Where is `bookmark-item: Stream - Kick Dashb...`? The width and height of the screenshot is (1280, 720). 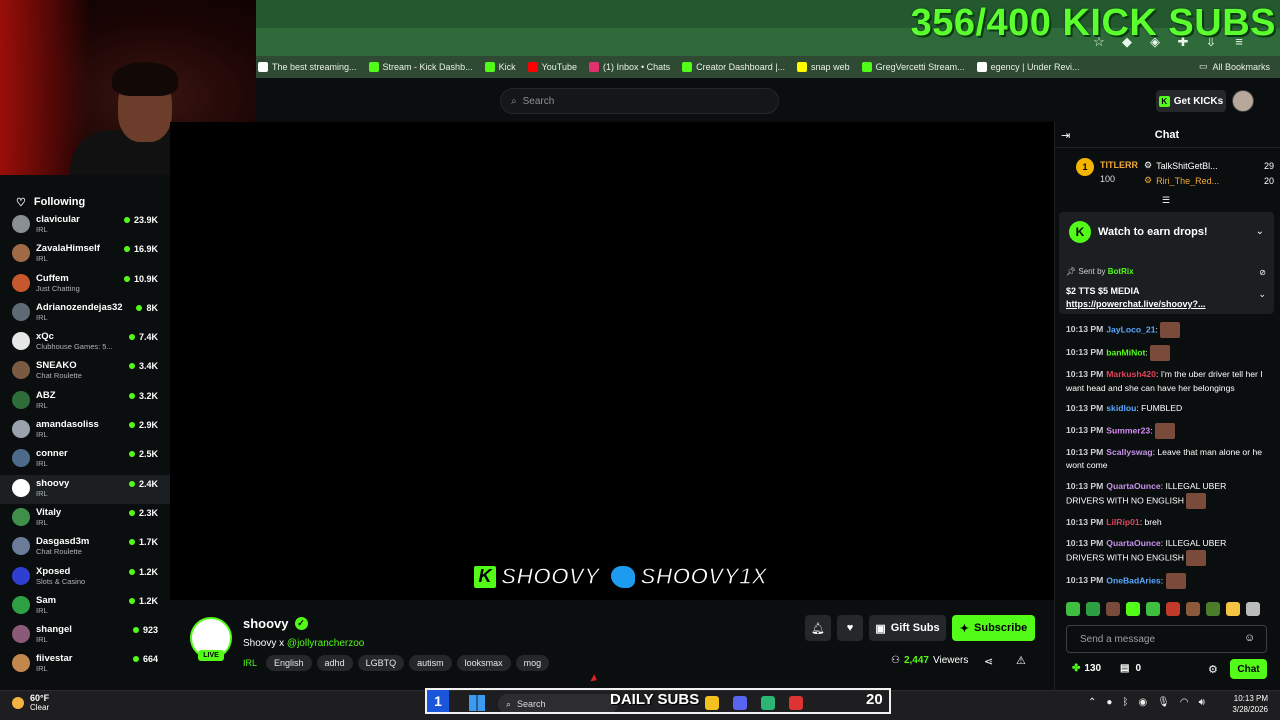 bookmark-item: Stream - Kick Dashb... is located at coordinates (420, 67).